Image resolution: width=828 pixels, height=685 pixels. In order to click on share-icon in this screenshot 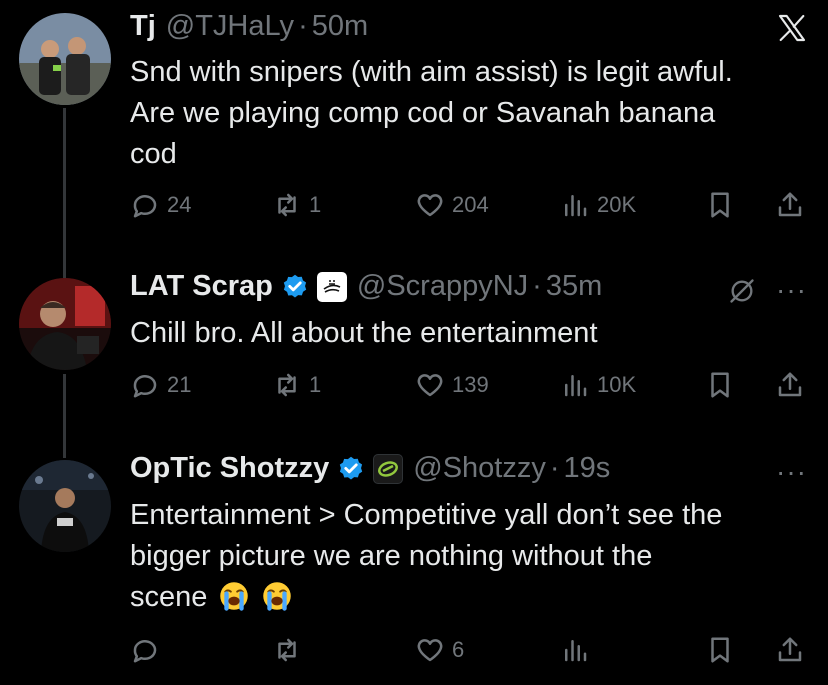, I will do `click(790, 649)`.